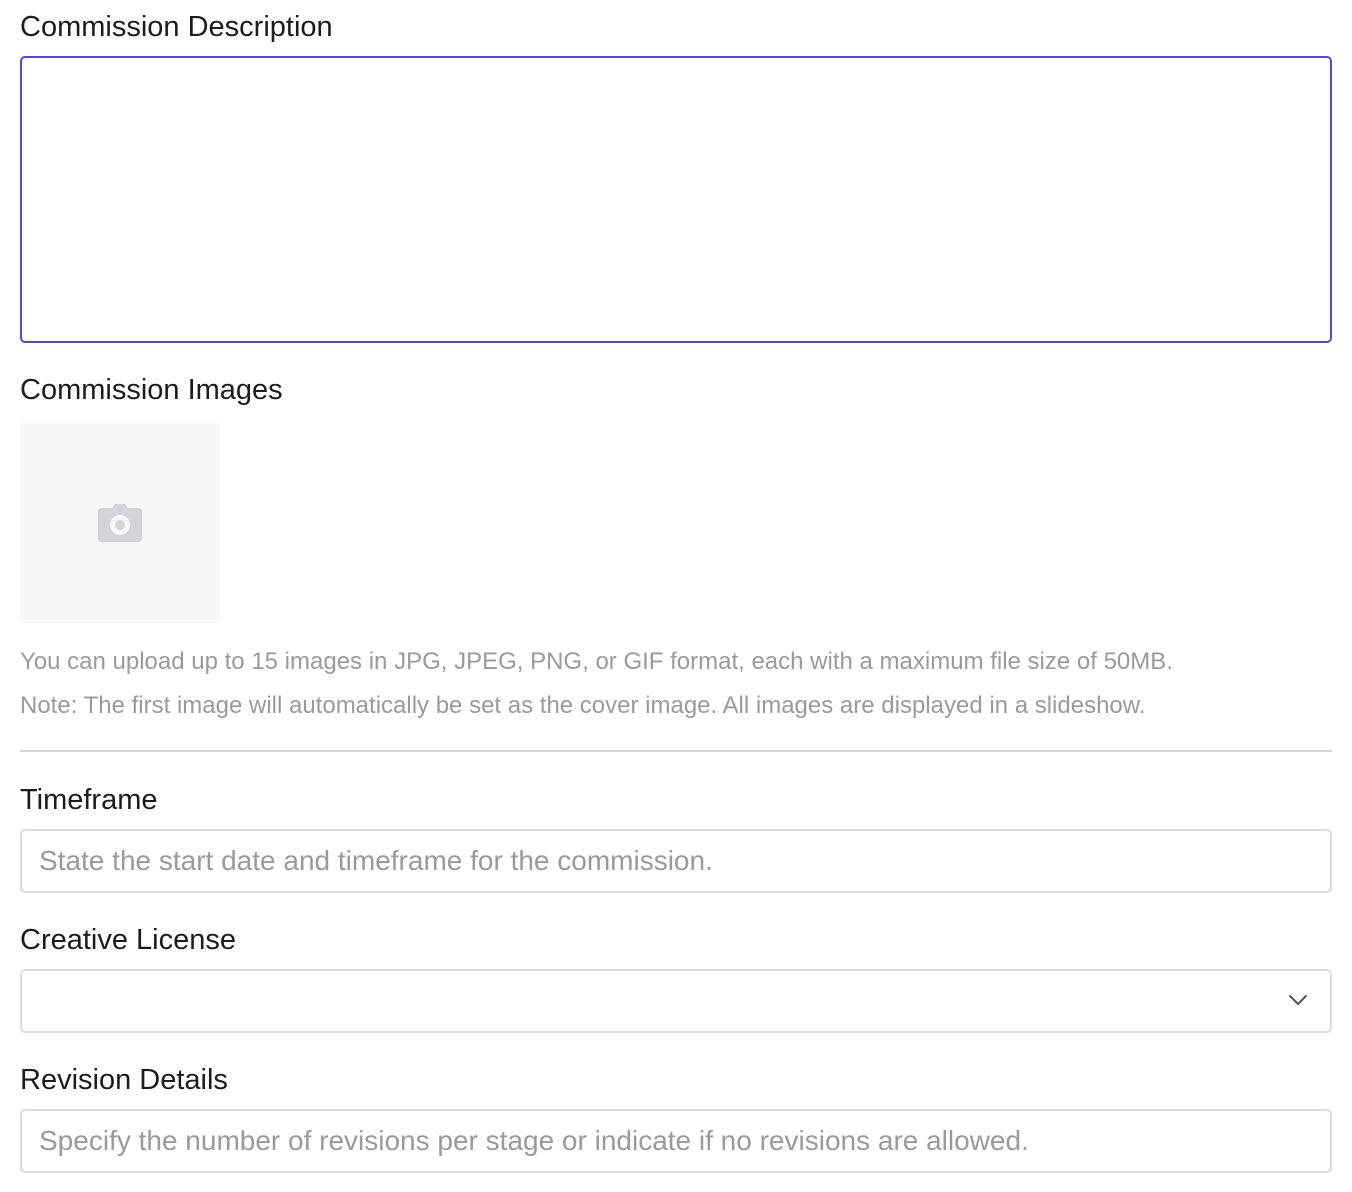  What do you see at coordinates (124, 1080) in the screenshot?
I see `revision-details-label: Revision Details` at bounding box center [124, 1080].